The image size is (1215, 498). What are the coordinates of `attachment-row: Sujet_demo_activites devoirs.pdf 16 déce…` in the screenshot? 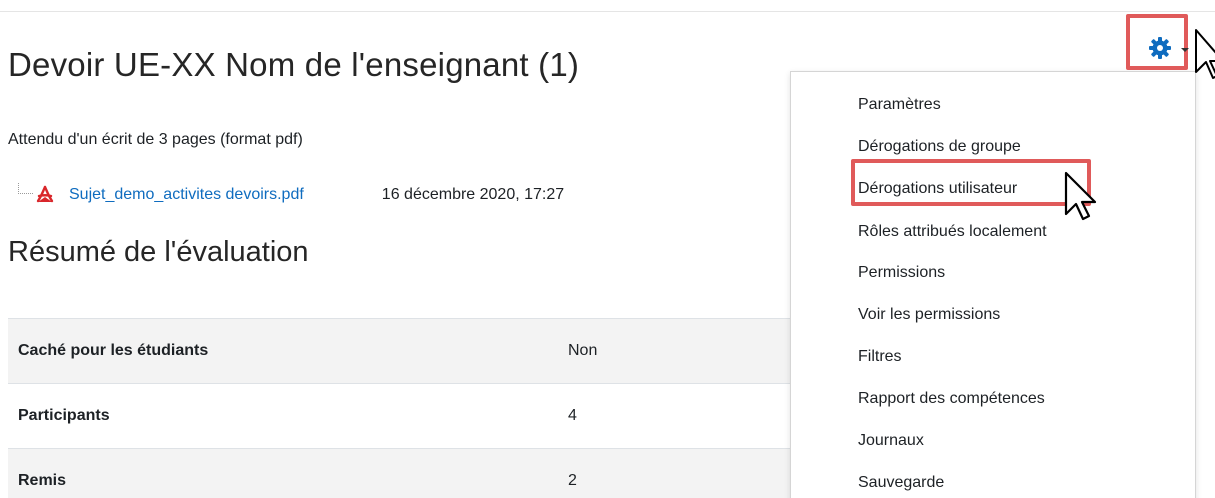 It's located at (291, 195).